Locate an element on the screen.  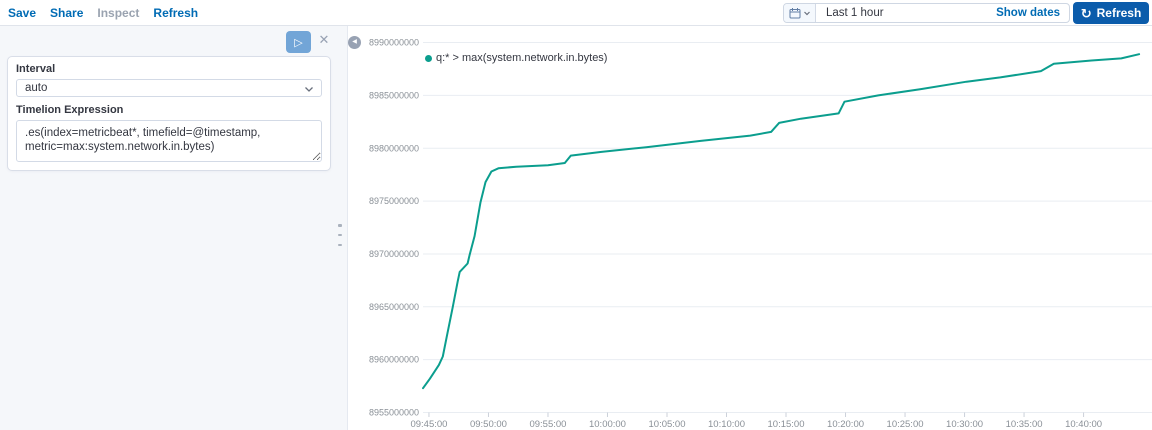
calendar-icon is located at coordinates (794, 13).